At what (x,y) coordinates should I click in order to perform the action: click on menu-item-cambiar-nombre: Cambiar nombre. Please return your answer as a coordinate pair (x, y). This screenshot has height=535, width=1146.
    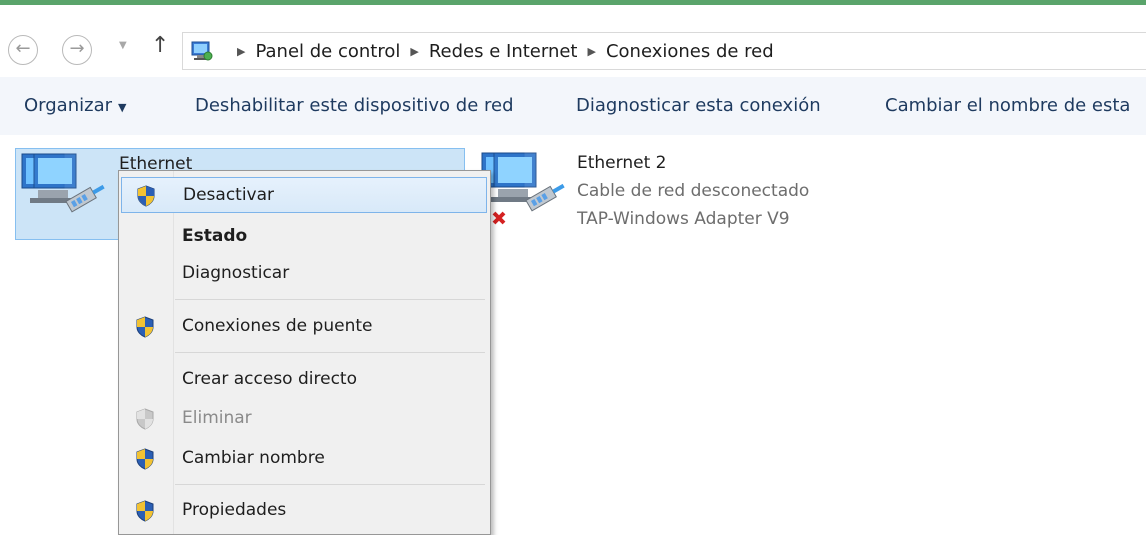
    Looking at the image, I should click on (304, 459).